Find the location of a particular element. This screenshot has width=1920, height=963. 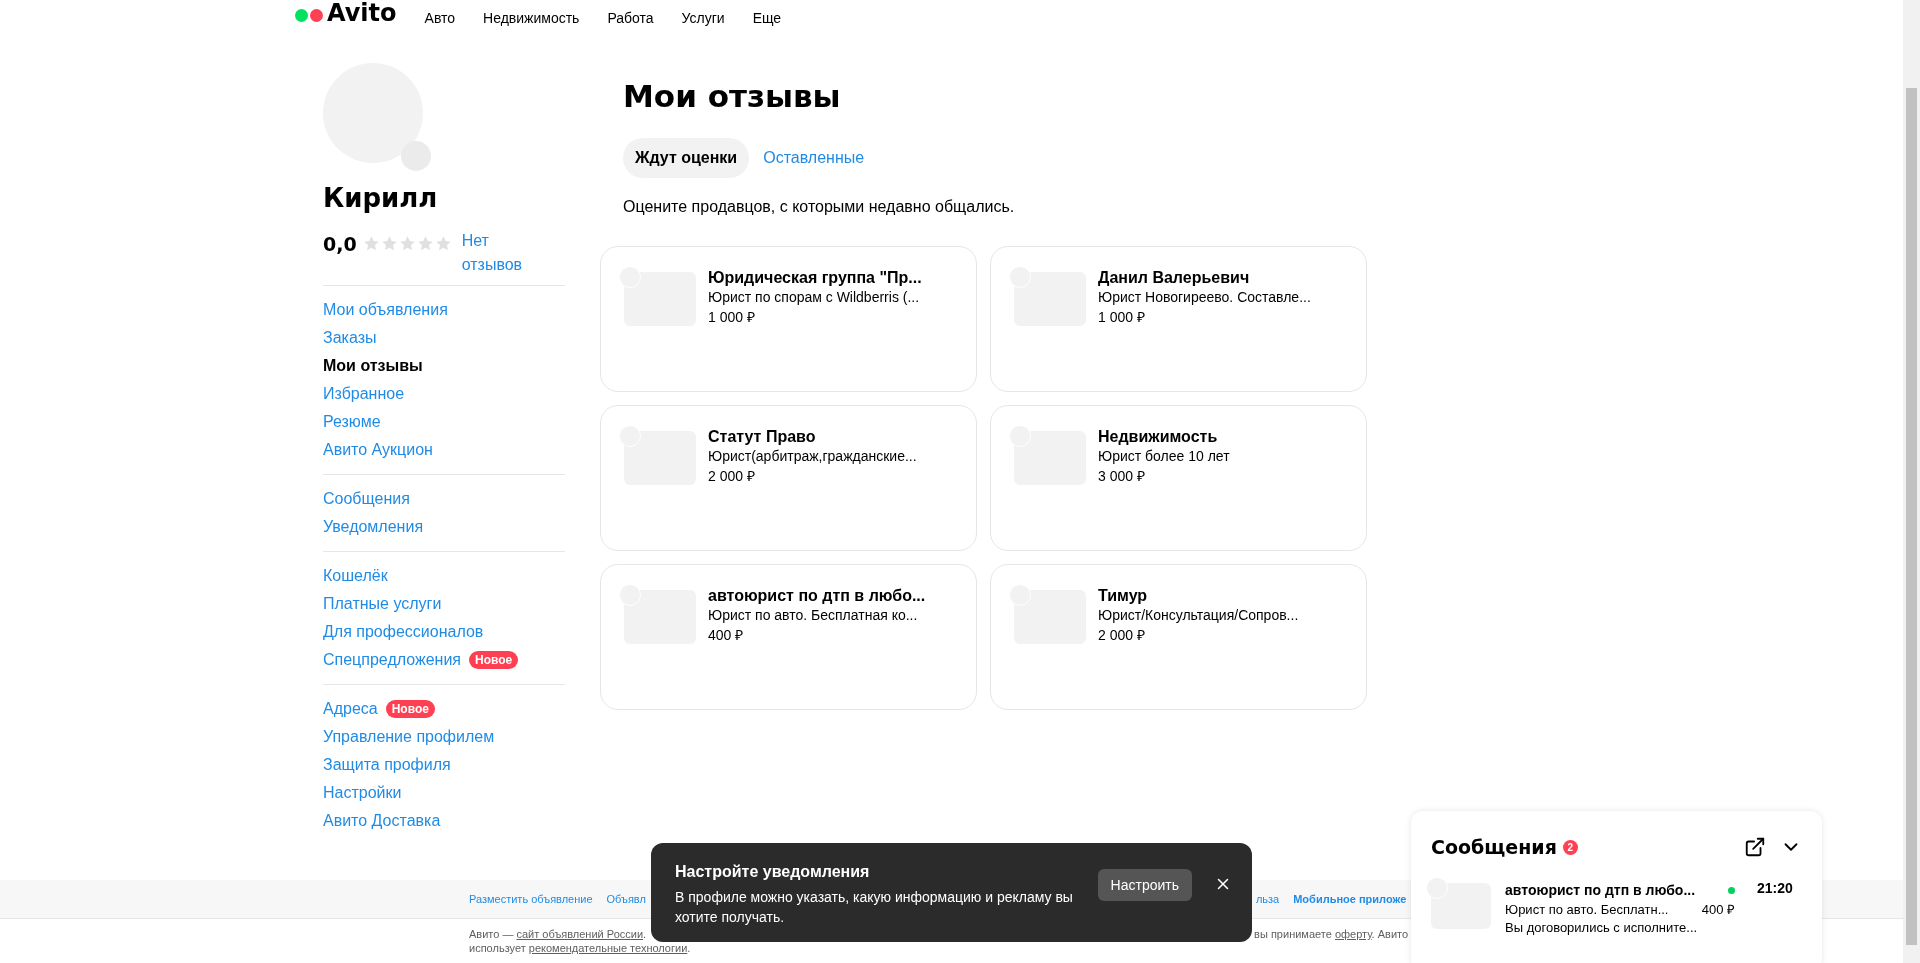

menu-item: Защита профиля is located at coordinates (387, 765).